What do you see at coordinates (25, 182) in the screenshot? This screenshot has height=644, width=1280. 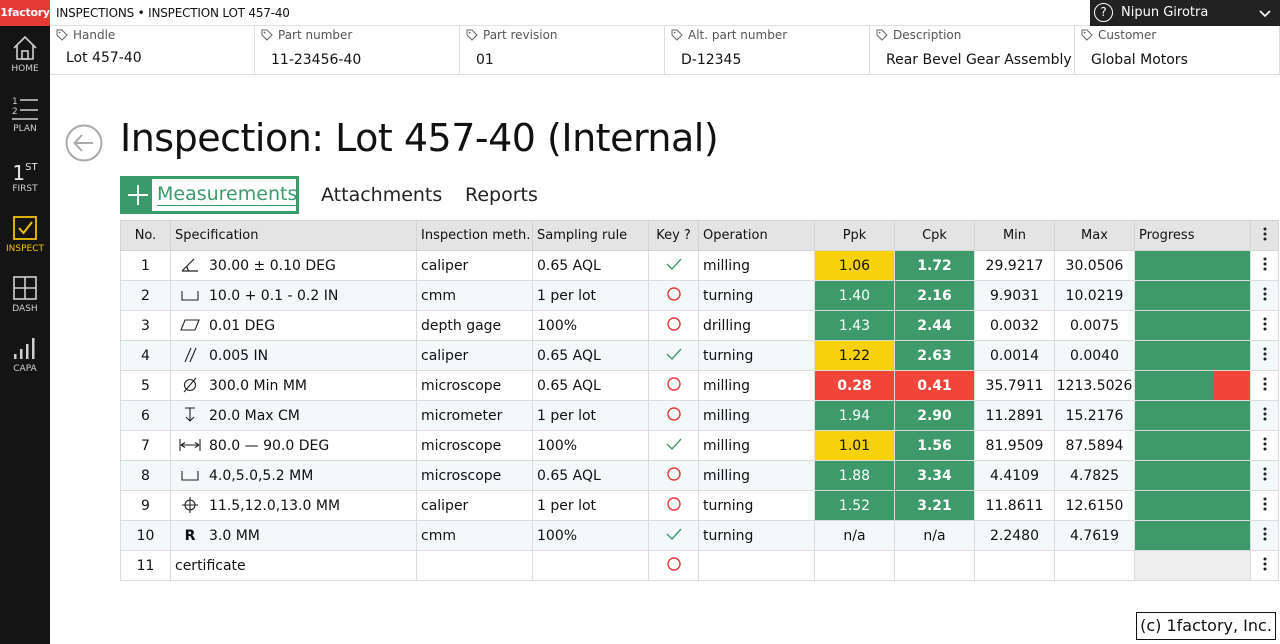 I see `sidebar-item-first: 1ST FIRST` at bounding box center [25, 182].